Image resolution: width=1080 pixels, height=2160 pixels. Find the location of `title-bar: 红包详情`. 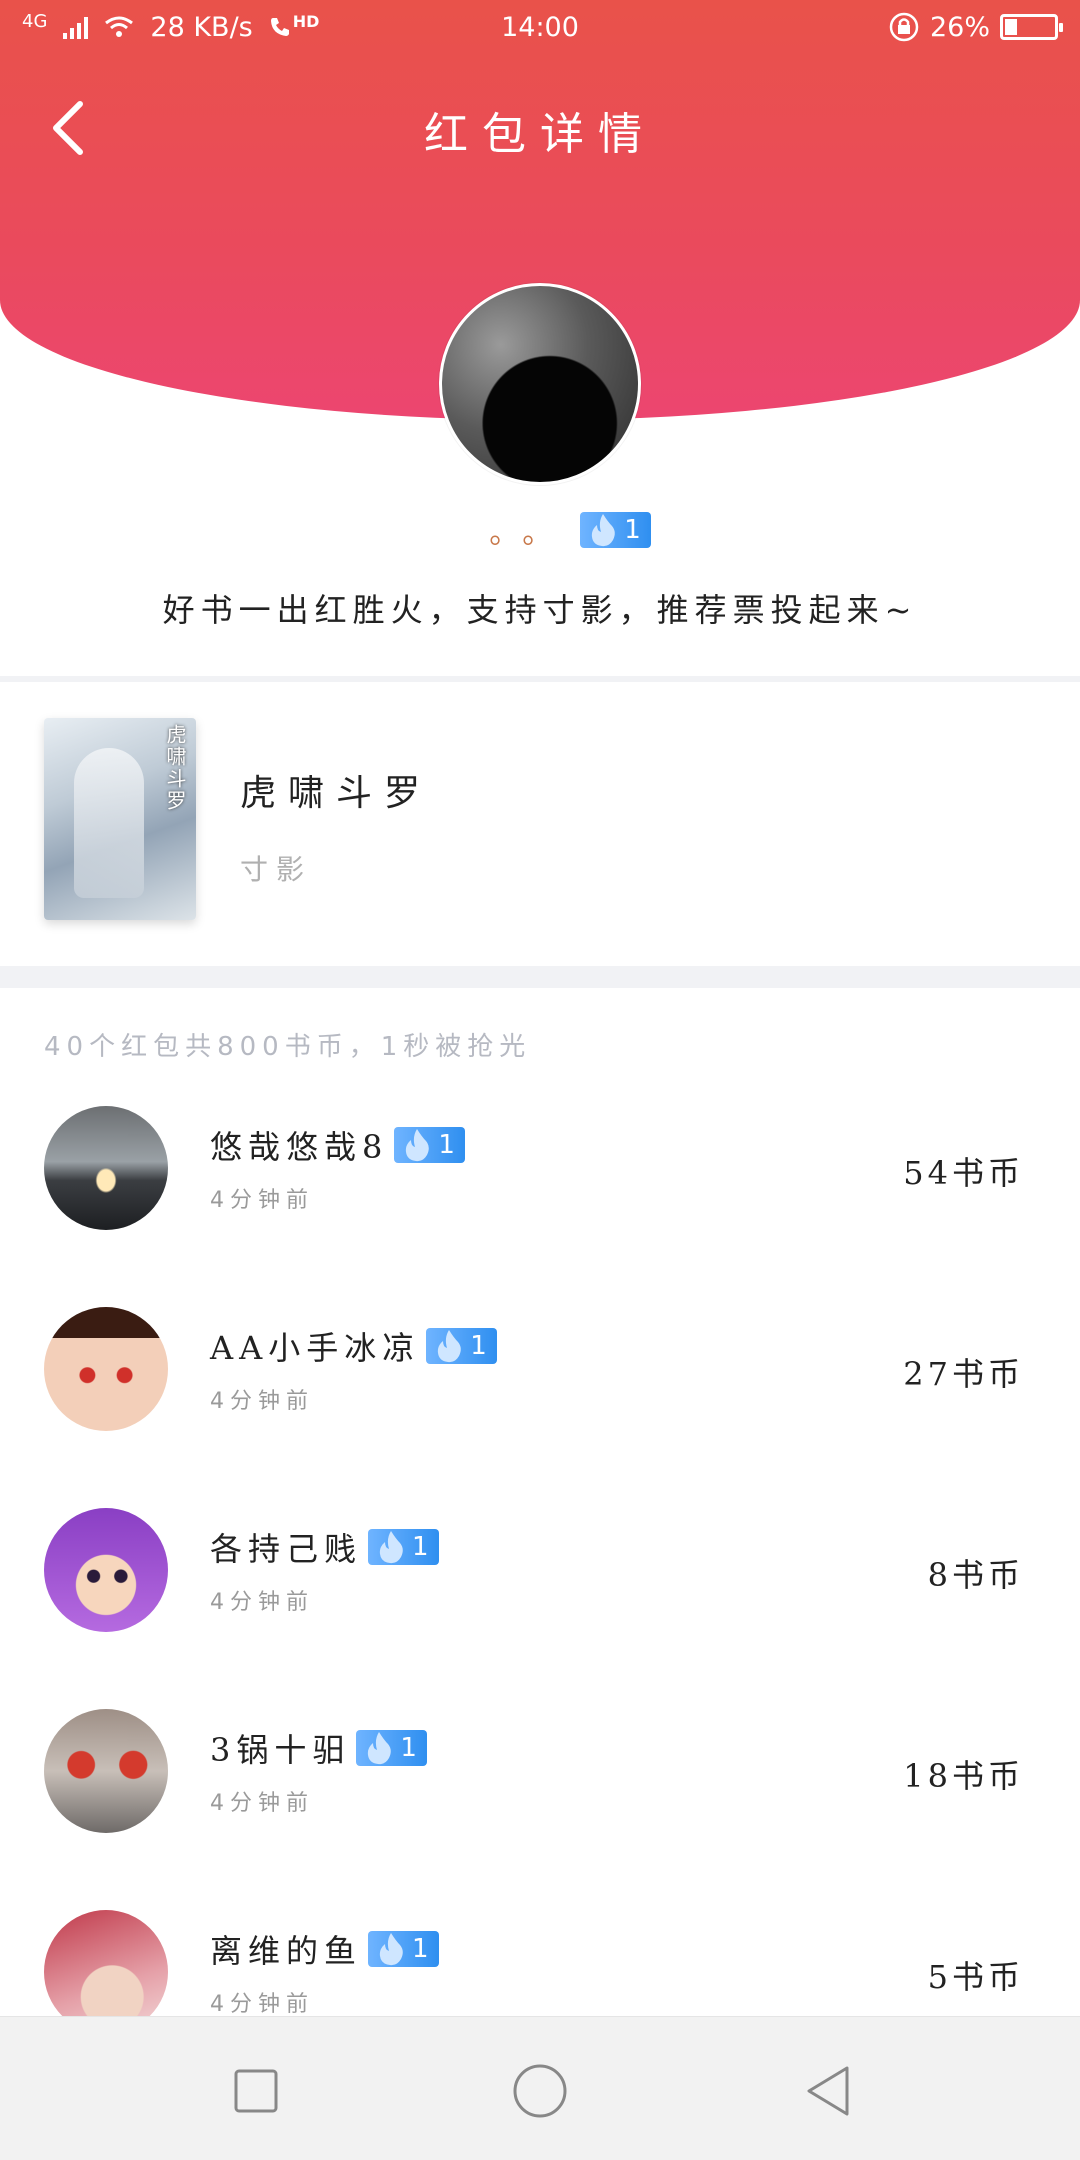

title-bar: 红包详情 is located at coordinates (540, 130).